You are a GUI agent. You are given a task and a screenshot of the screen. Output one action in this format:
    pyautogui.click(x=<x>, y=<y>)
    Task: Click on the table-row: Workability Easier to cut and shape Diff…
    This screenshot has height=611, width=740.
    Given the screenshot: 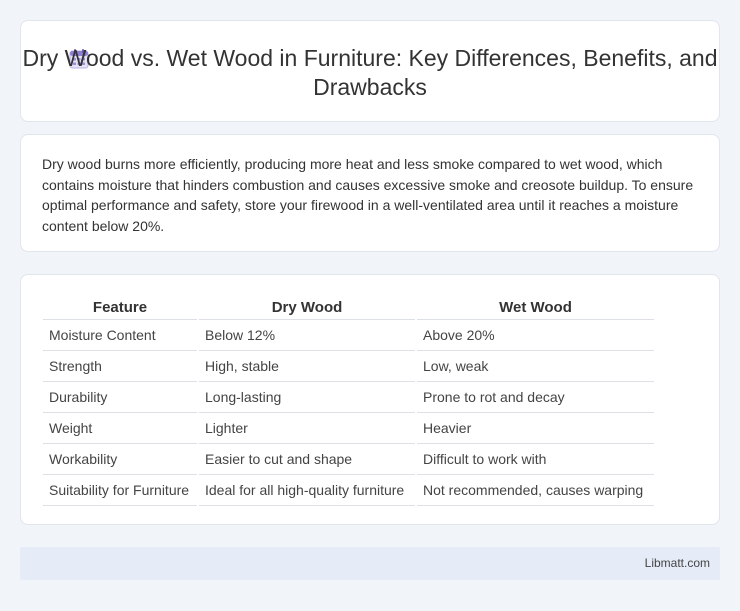 What is the action you would take?
    pyautogui.click(x=348, y=459)
    